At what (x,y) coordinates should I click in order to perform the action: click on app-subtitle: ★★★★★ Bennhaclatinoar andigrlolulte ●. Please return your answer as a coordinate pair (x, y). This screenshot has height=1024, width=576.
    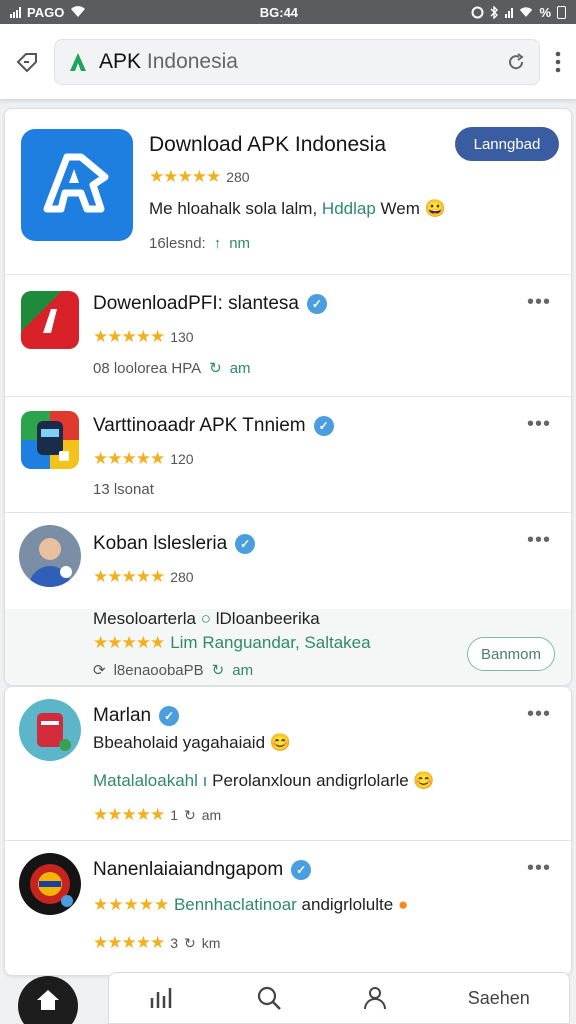
    Looking at the image, I should click on (250, 905).